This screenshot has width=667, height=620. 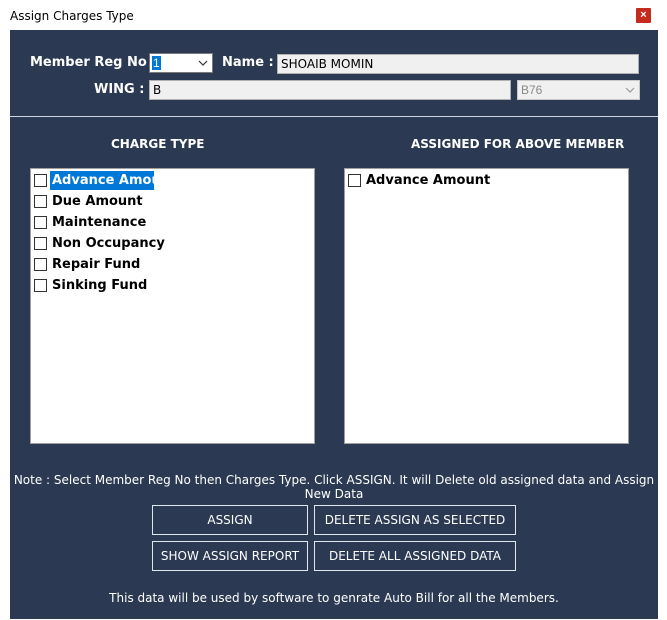 I want to click on close-button: ×, so click(x=643, y=15).